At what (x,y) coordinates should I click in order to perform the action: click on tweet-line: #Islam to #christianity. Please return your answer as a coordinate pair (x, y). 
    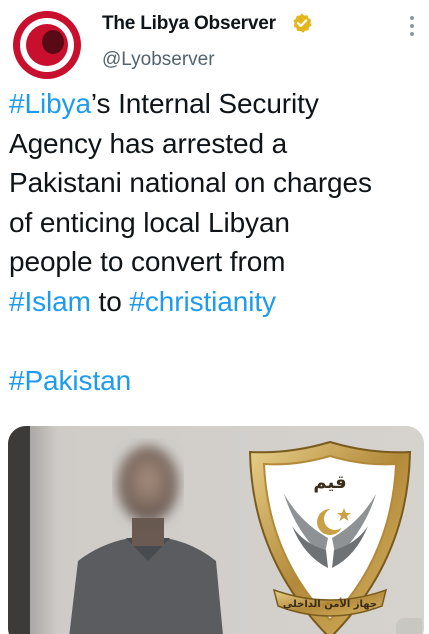
    Looking at the image, I should click on (142, 301).